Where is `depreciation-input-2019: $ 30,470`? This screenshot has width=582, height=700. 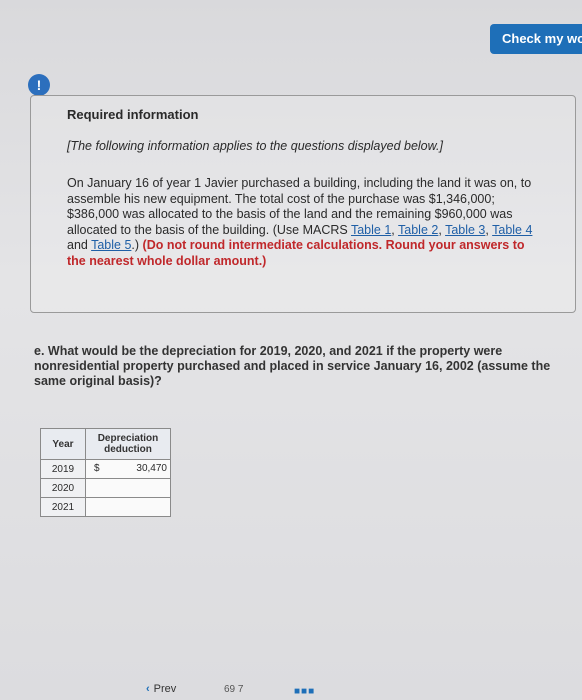
depreciation-input-2019: $ 30,470 is located at coordinates (128, 469).